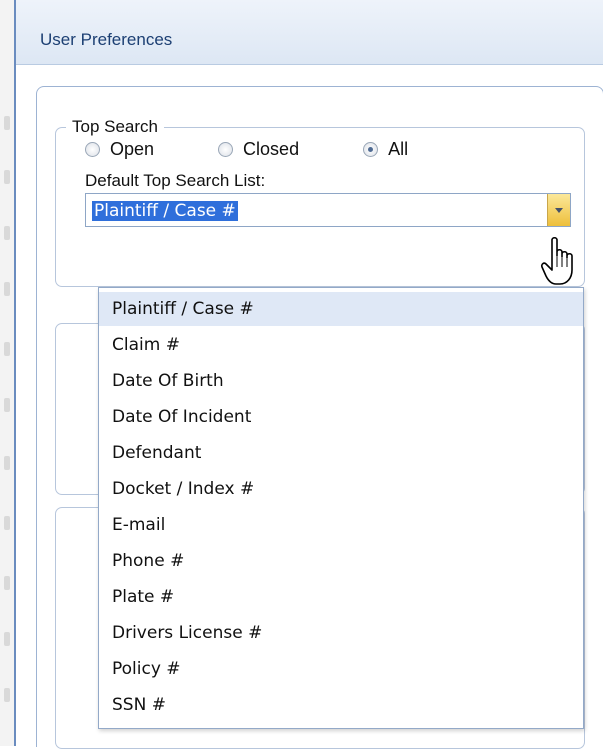  What do you see at coordinates (341, 525) in the screenshot?
I see `dropdown-option: E-mail` at bounding box center [341, 525].